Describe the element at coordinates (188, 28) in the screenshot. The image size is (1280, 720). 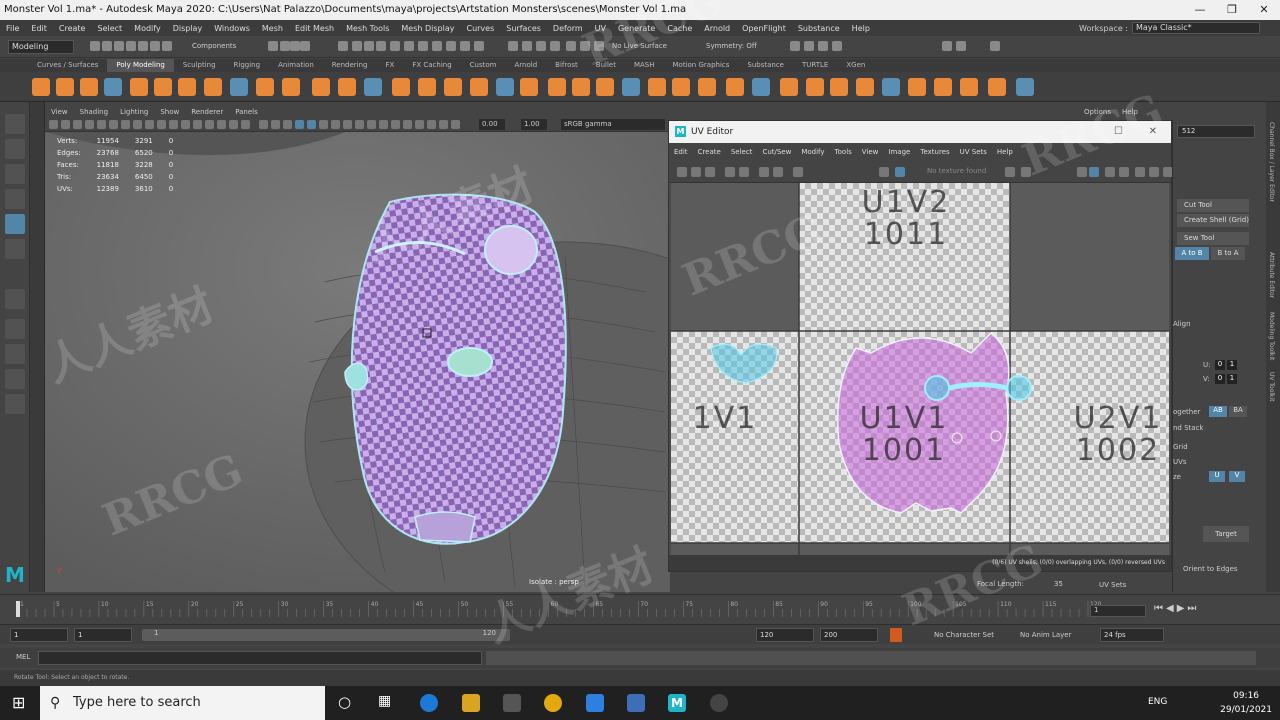
I see `menu-display: Display` at that location.